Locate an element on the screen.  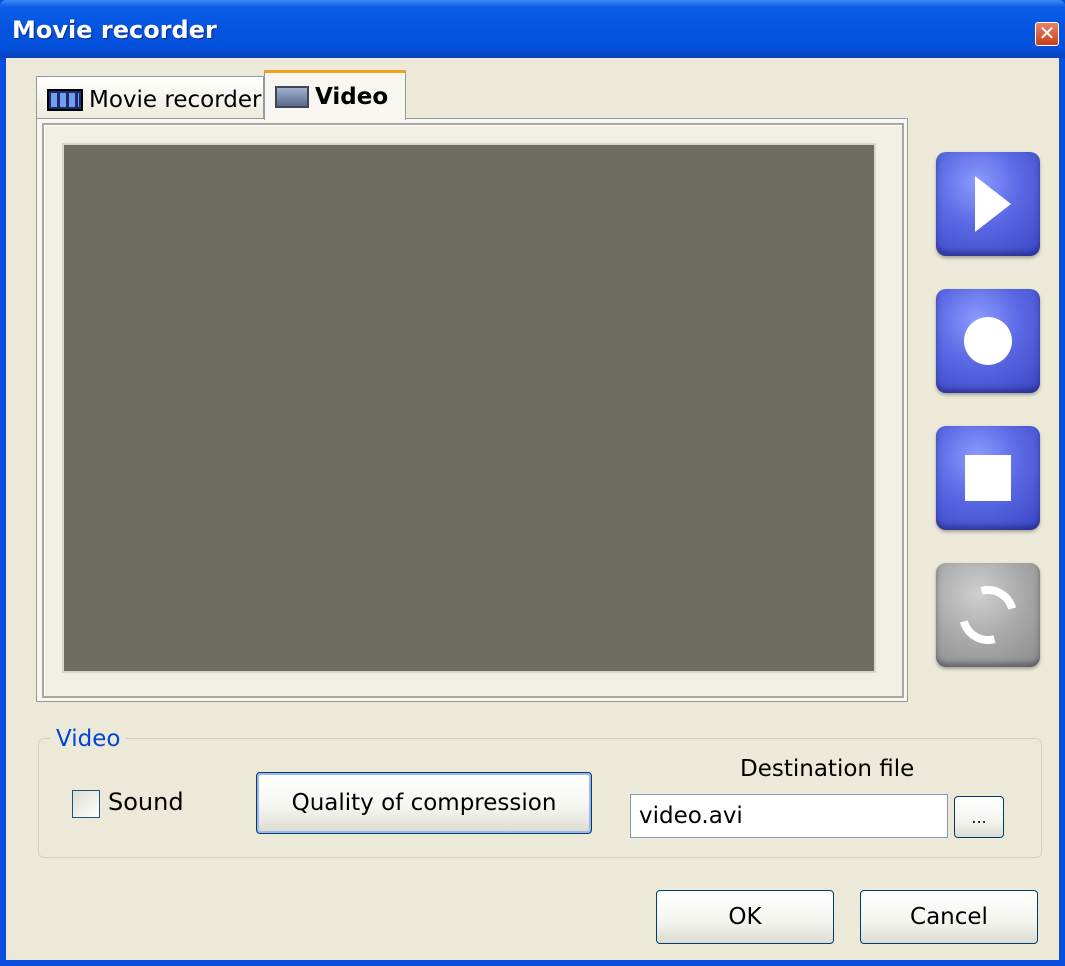
play-icon is located at coordinates (993, 204).